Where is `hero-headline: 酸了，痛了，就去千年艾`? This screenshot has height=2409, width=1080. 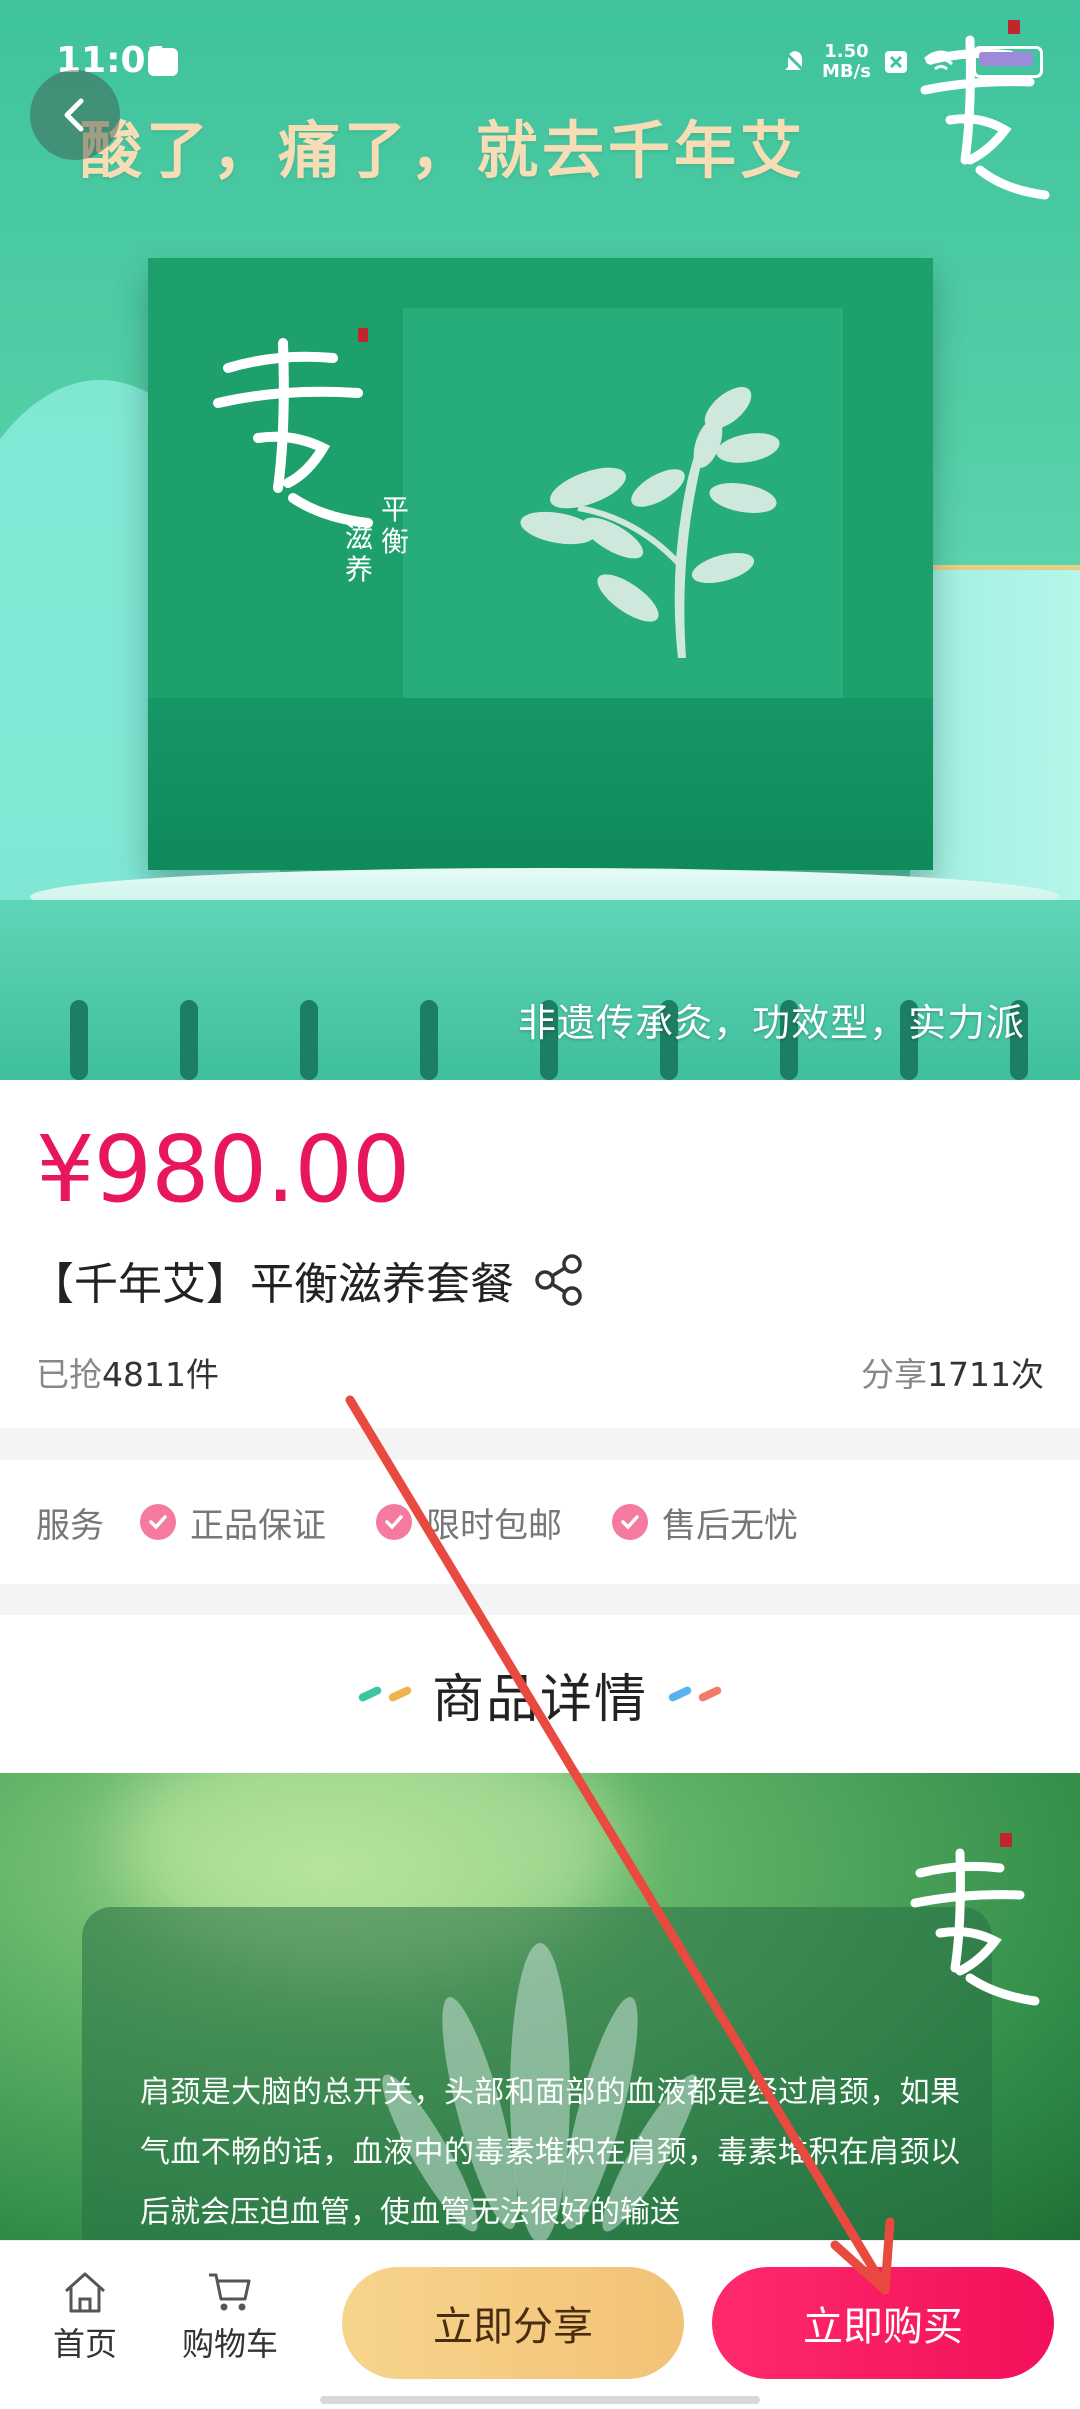 hero-headline: 酸了，痛了，就去千年艾 is located at coordinates (443, 150).